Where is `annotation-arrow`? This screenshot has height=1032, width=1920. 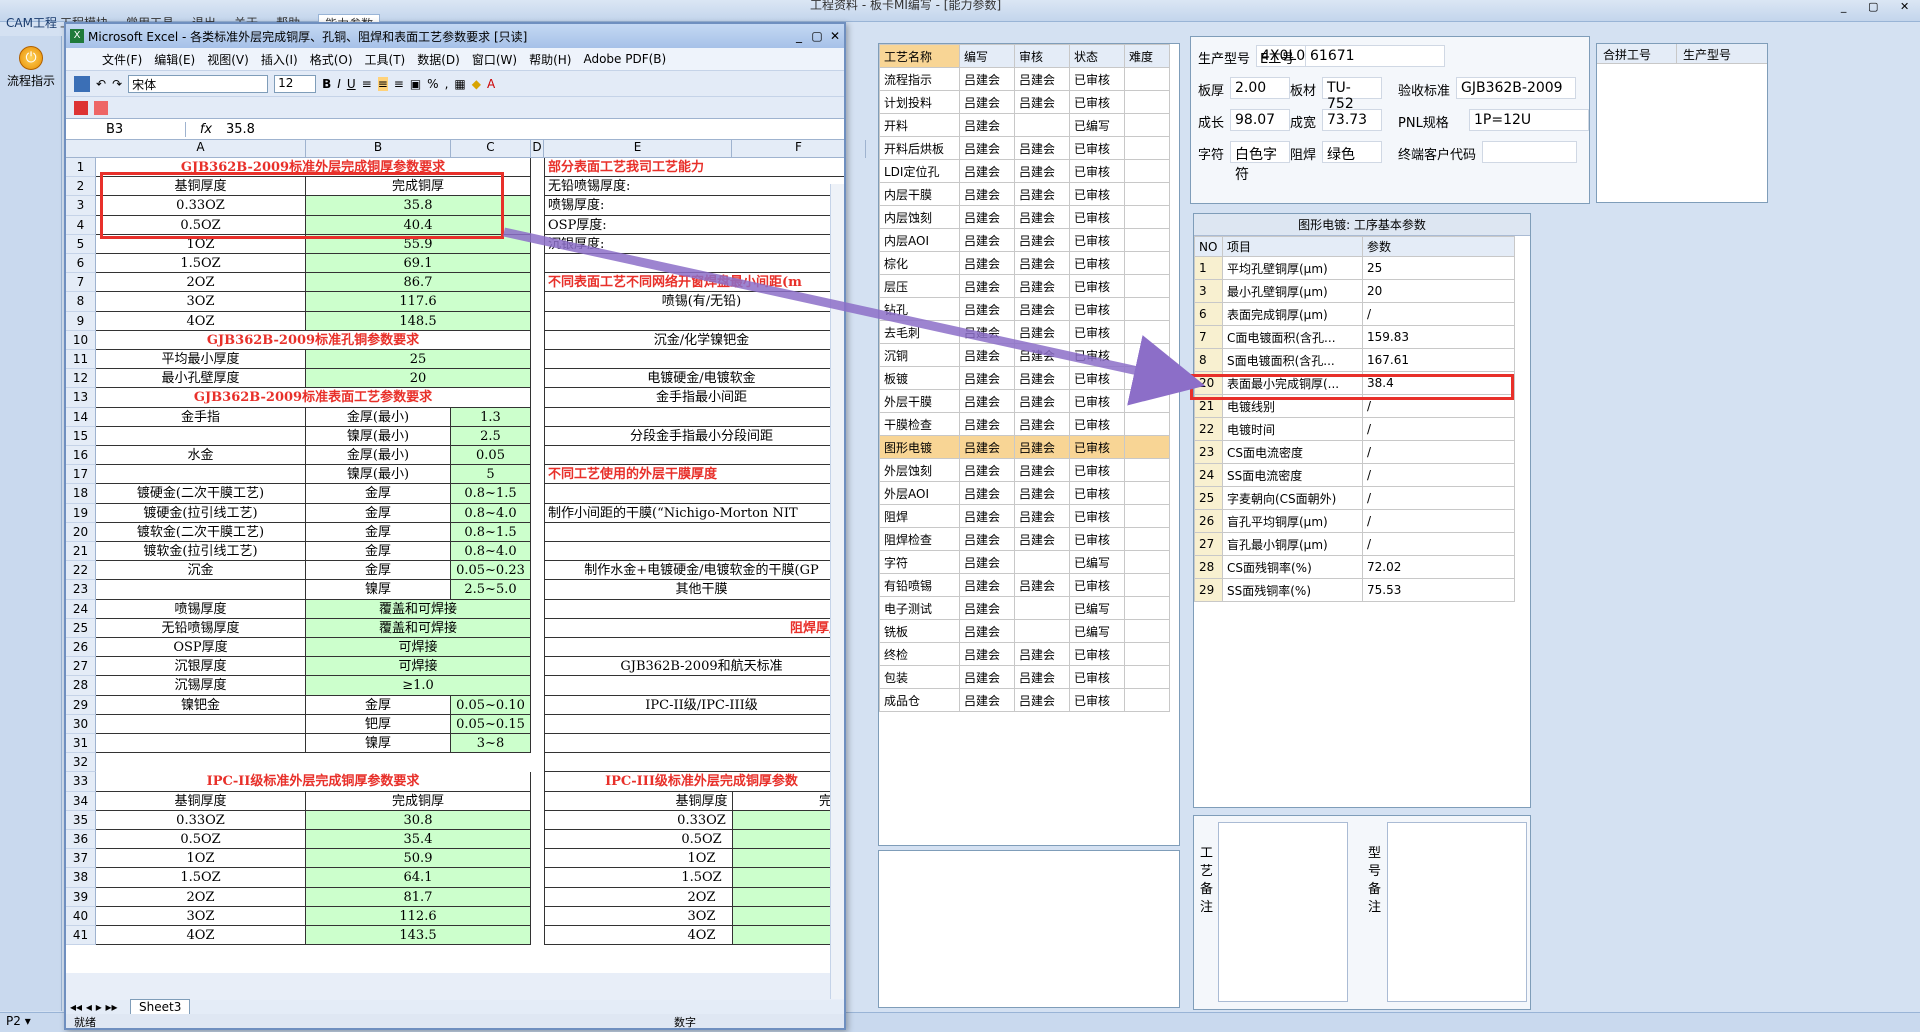
annotation-arrow is located at coordinates (854, 316).